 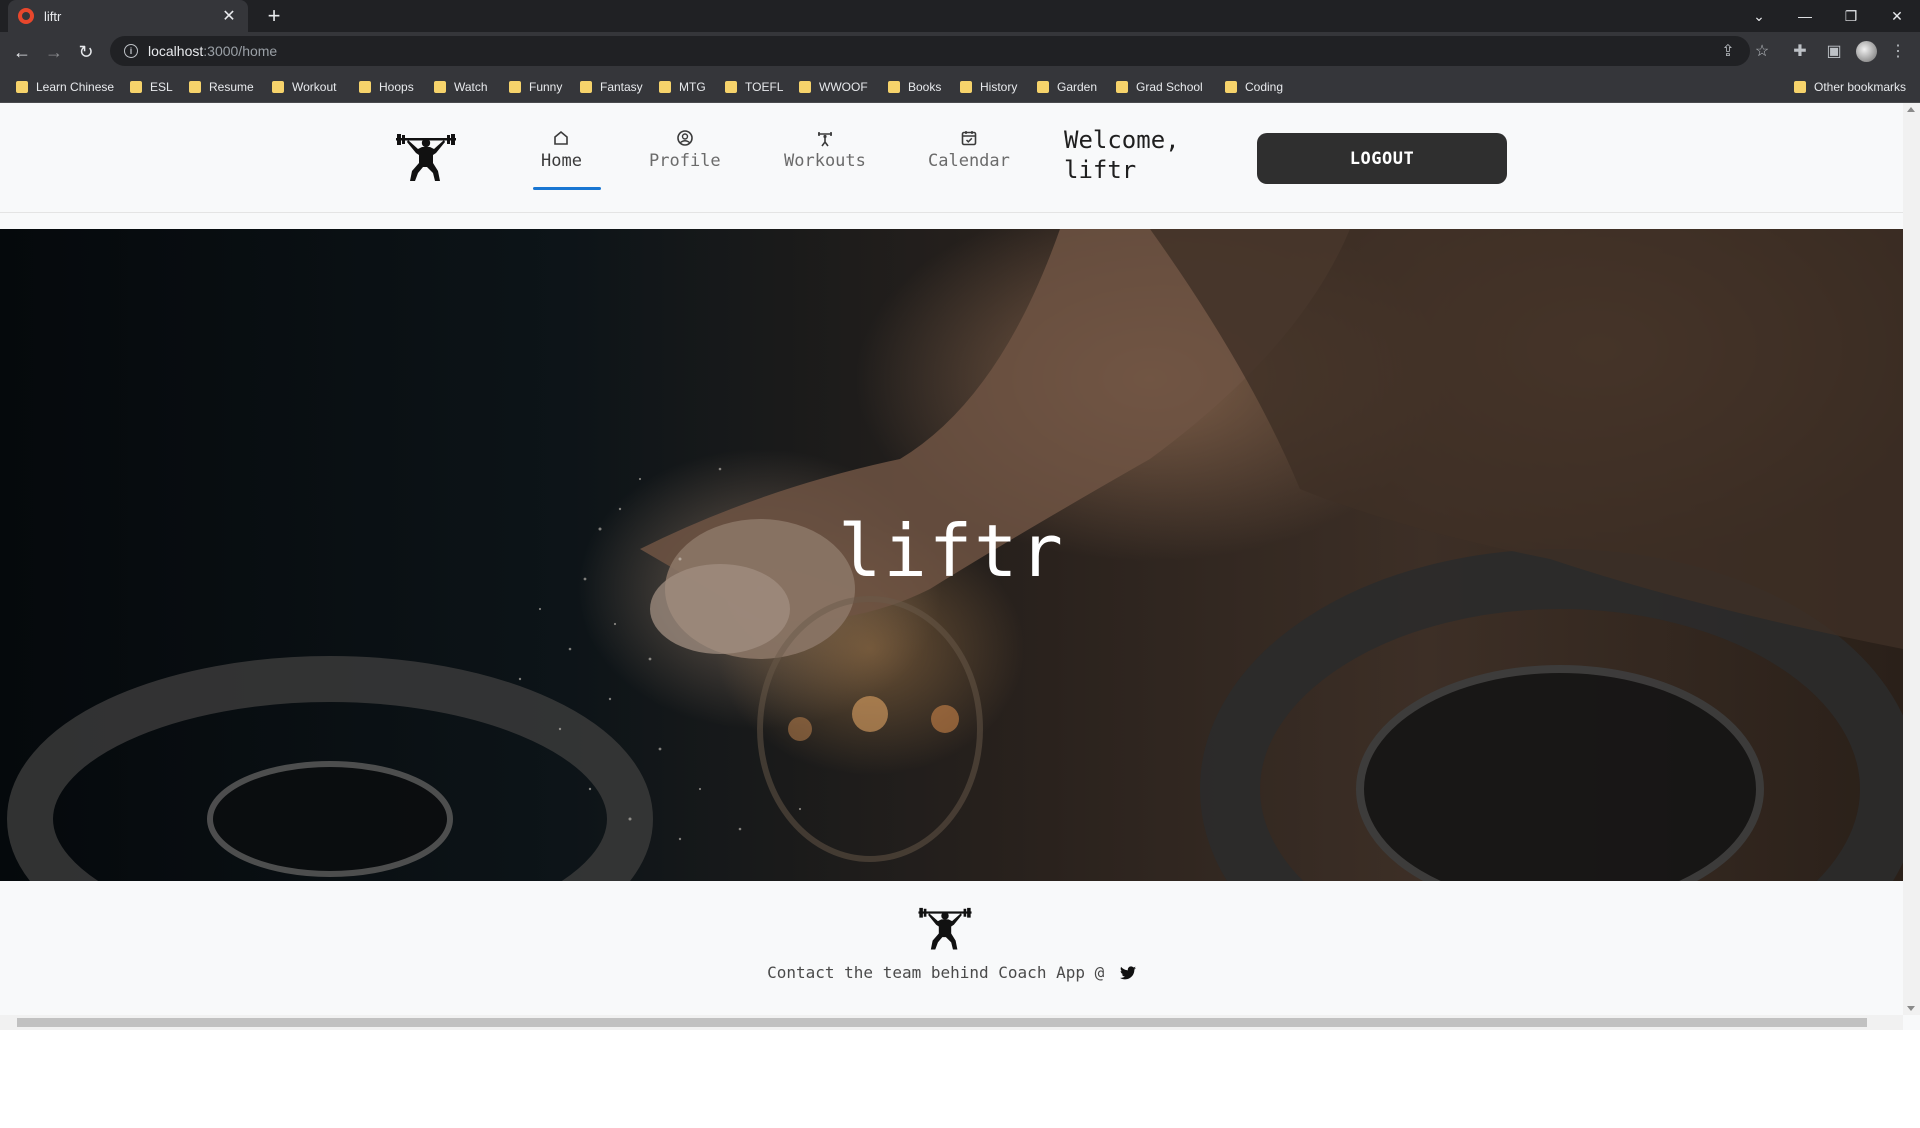 What do you see at coordinates (561, 150) in the screenshot?
I see `nav-home: Home` at bounding box center [561, 150].